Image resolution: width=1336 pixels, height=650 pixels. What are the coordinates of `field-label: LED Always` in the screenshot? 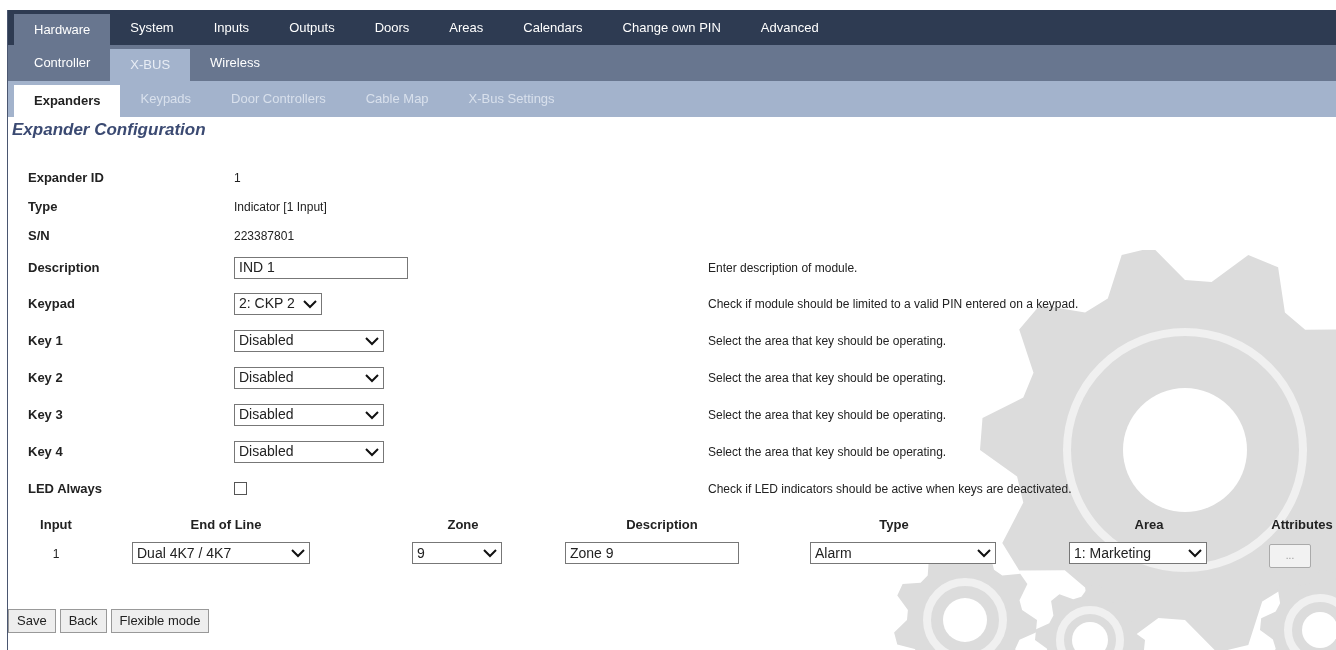 It's located at (65, 488).